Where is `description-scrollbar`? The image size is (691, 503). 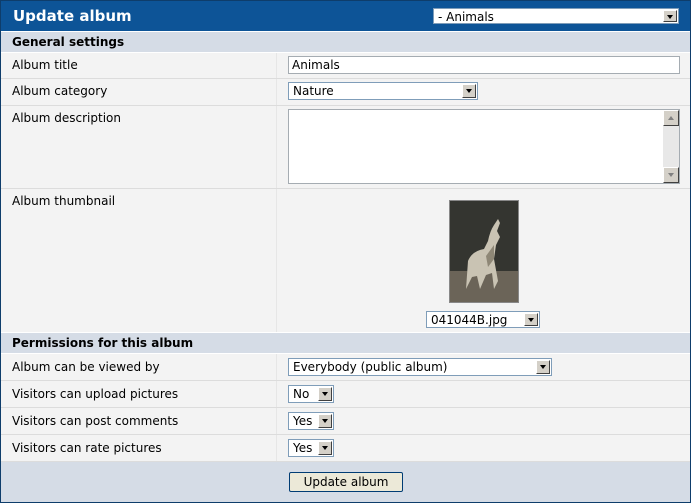
description-scrollbar is located at coordinates (671, 146).